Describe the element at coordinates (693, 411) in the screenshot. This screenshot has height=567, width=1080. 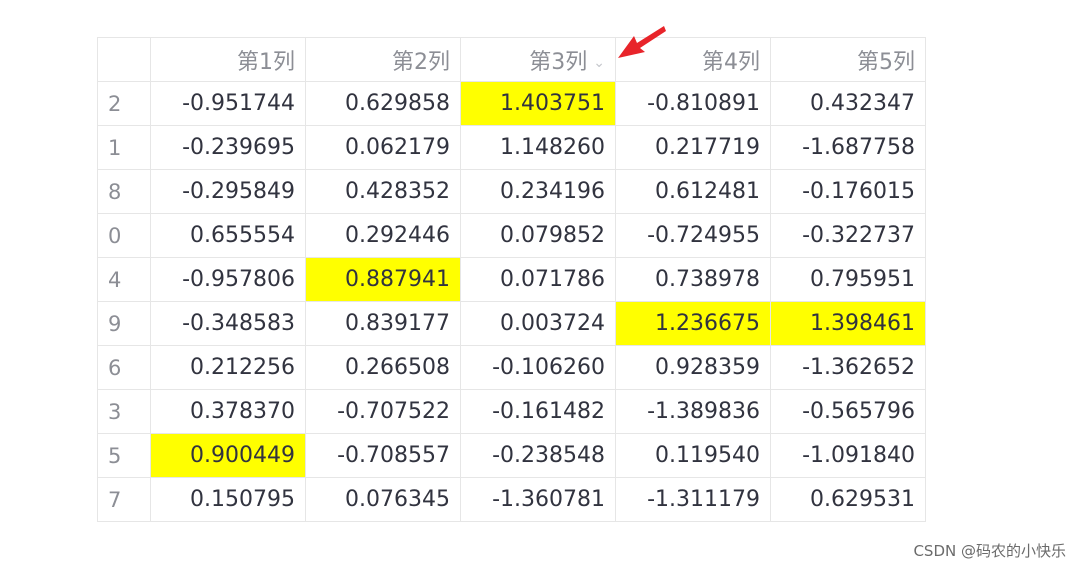
I see `table-cell: -1.389836` at that location.